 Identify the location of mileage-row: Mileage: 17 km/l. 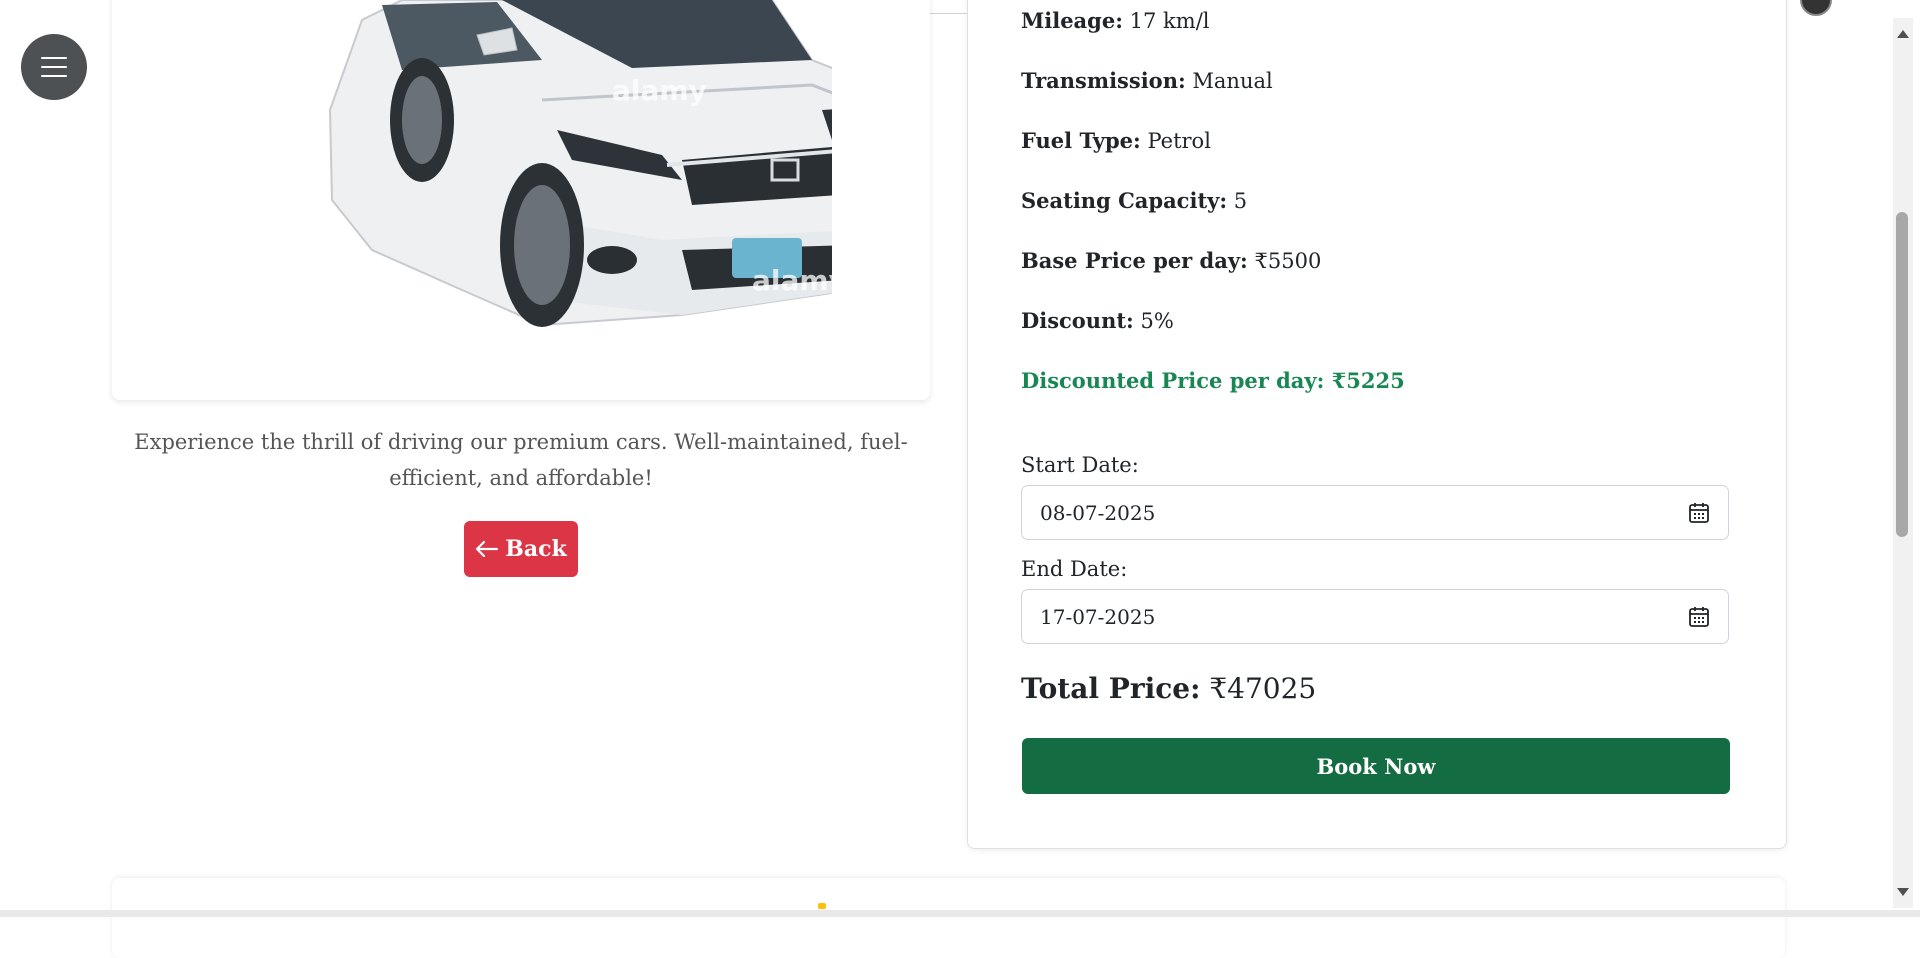
(1115, 20).